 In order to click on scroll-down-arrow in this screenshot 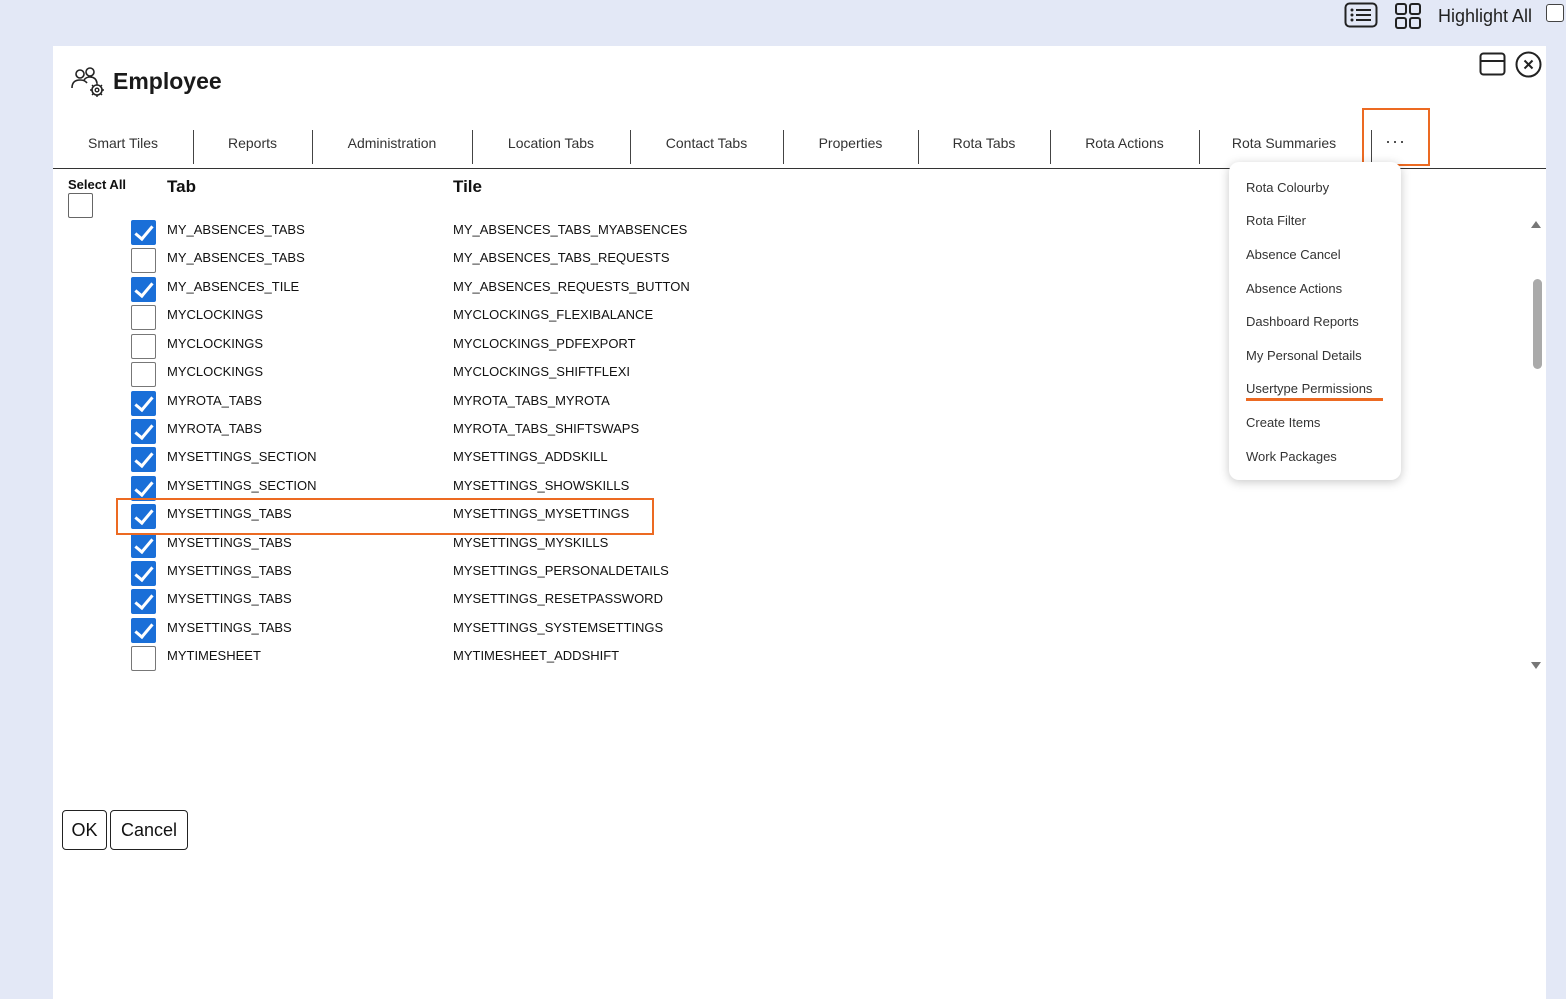, I will do `click(1536, 665)`.